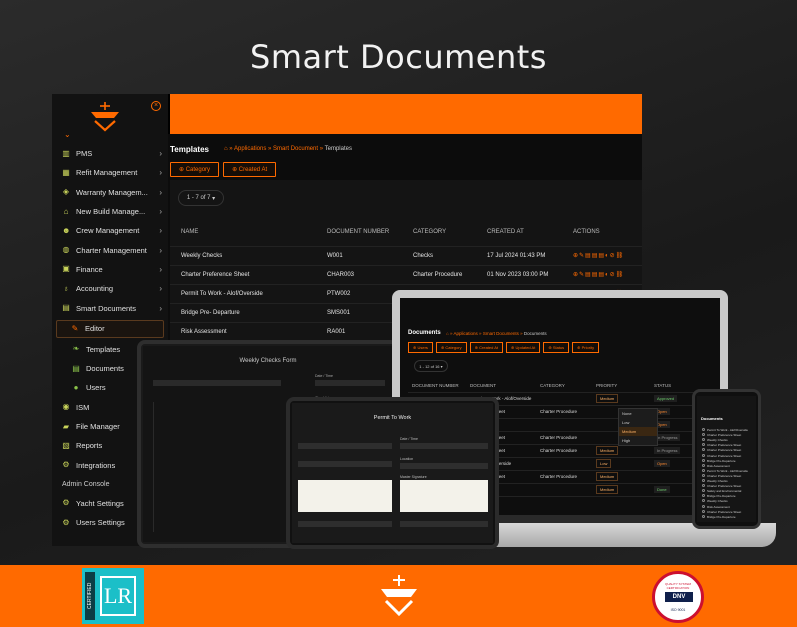 This screenshot has height=627, width=797. What do you see at coordinates (444, 496) in the screenshot?
I see `master-signature-pad` at bounding box center [444, 496].